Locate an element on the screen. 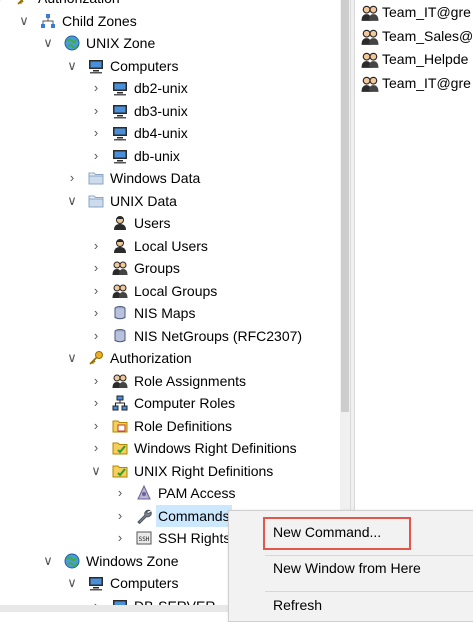  tree-node: › NIS NetGroups (RFC2307) is located at coordinates (170, 336).